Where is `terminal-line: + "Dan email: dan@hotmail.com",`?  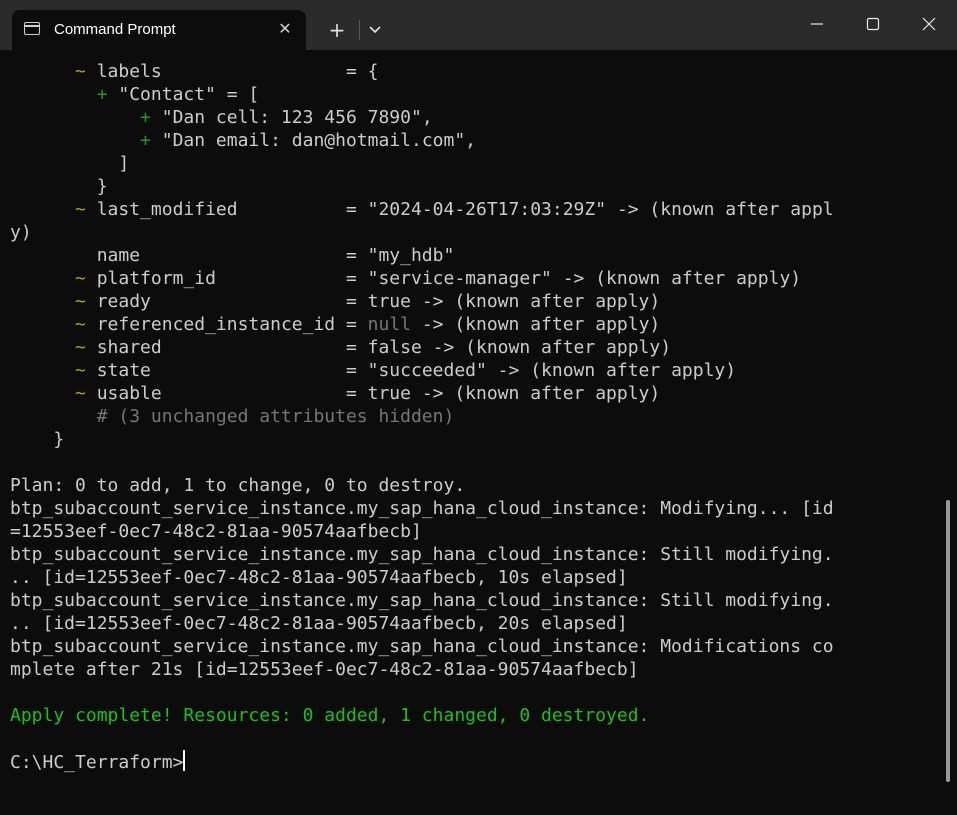
terminal-line: + "Dan email: dan@hotmail.com", is located at coordinates (470, 140).